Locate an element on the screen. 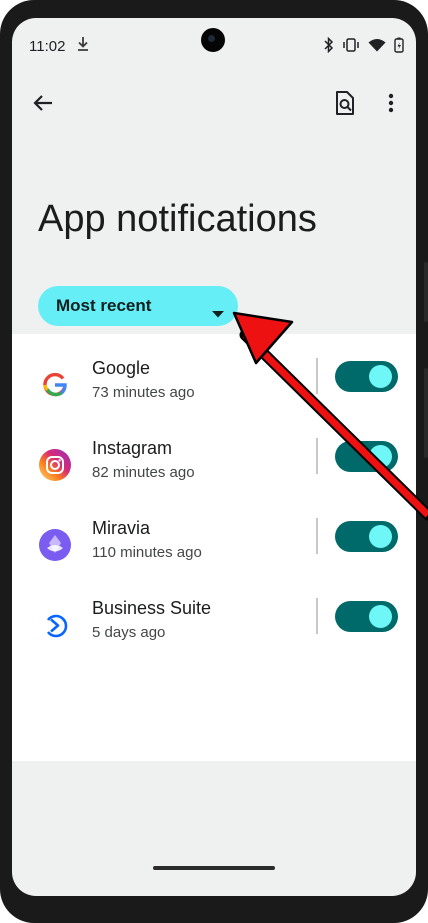 The height and width of the screenshot is (923, 428). more-vert-icon is located at coordinates (391, 103).